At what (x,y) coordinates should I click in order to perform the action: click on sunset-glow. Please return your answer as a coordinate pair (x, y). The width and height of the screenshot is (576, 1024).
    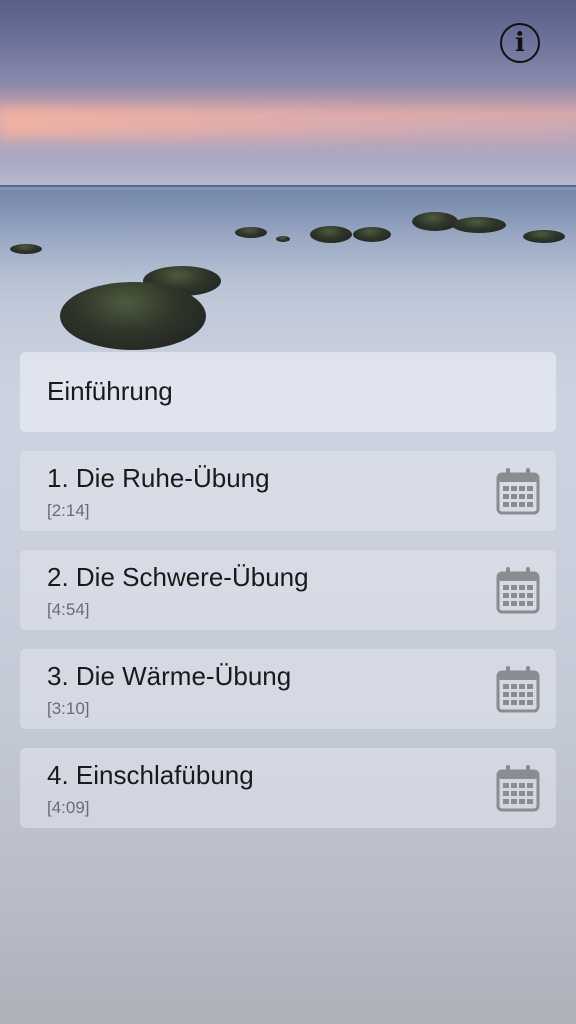
    Looking at the image, I should click on (288, 123).